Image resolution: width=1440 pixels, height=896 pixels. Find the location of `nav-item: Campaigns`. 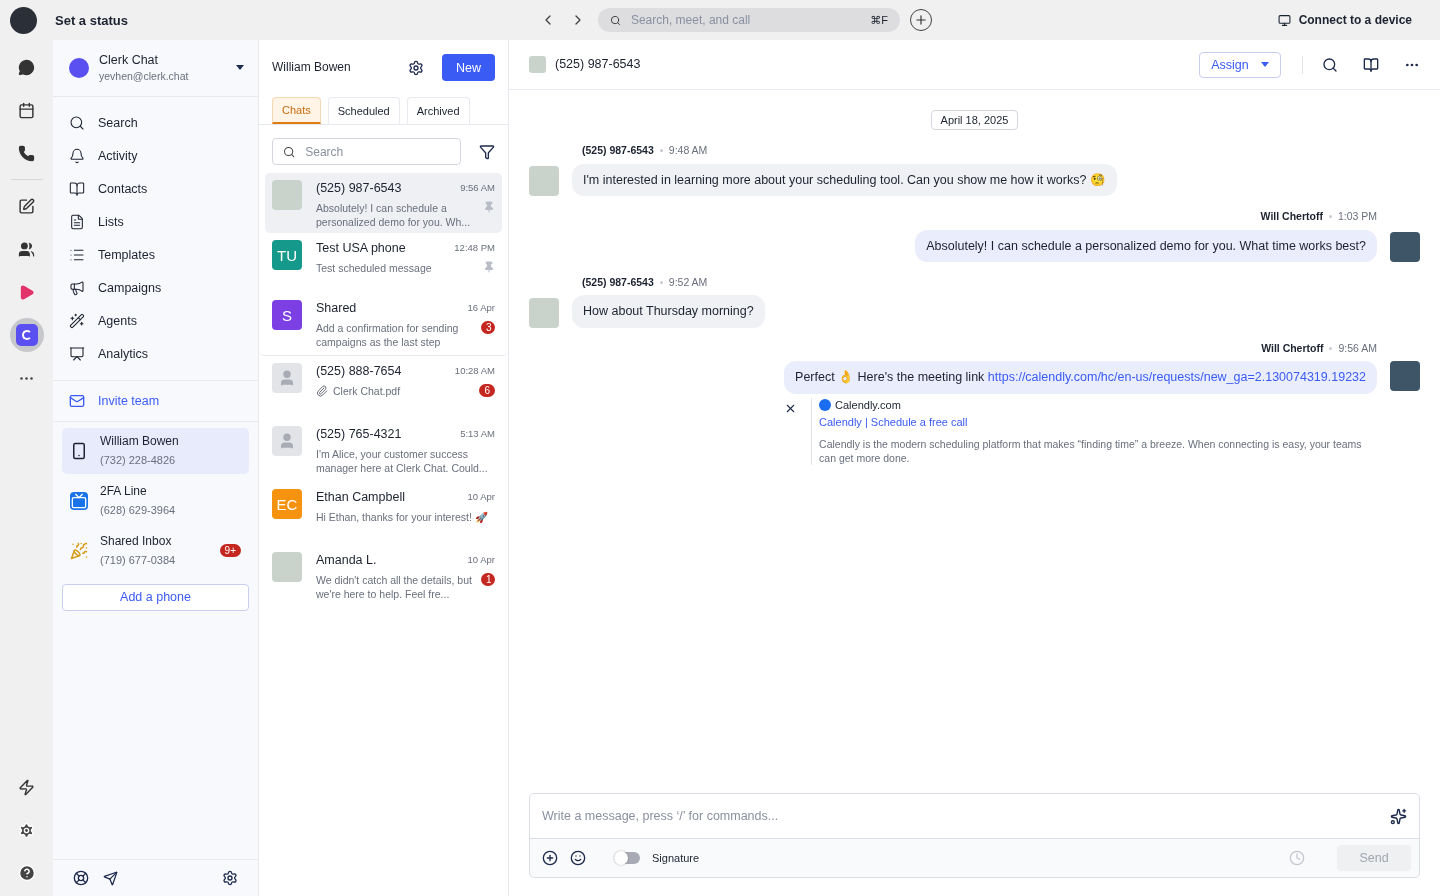

nav-item: Campaigns is located at coordinates (155, 287).